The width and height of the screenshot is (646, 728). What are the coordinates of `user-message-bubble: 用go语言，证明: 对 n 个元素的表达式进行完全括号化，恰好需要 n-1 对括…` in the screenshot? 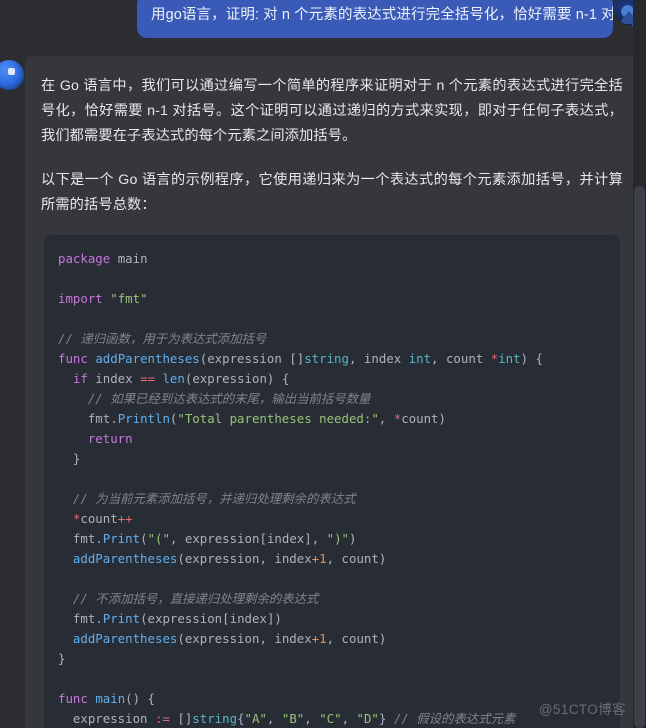 It's located at (375, 19).